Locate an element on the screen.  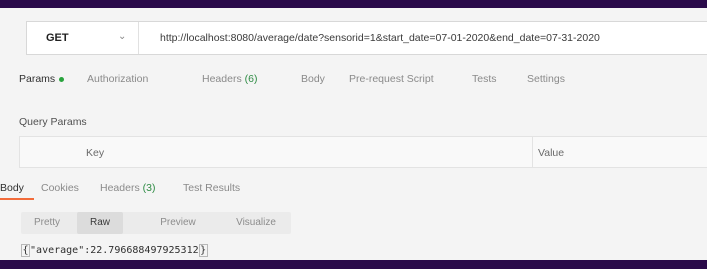
method-label: GET is located at coordinates (57, 38).